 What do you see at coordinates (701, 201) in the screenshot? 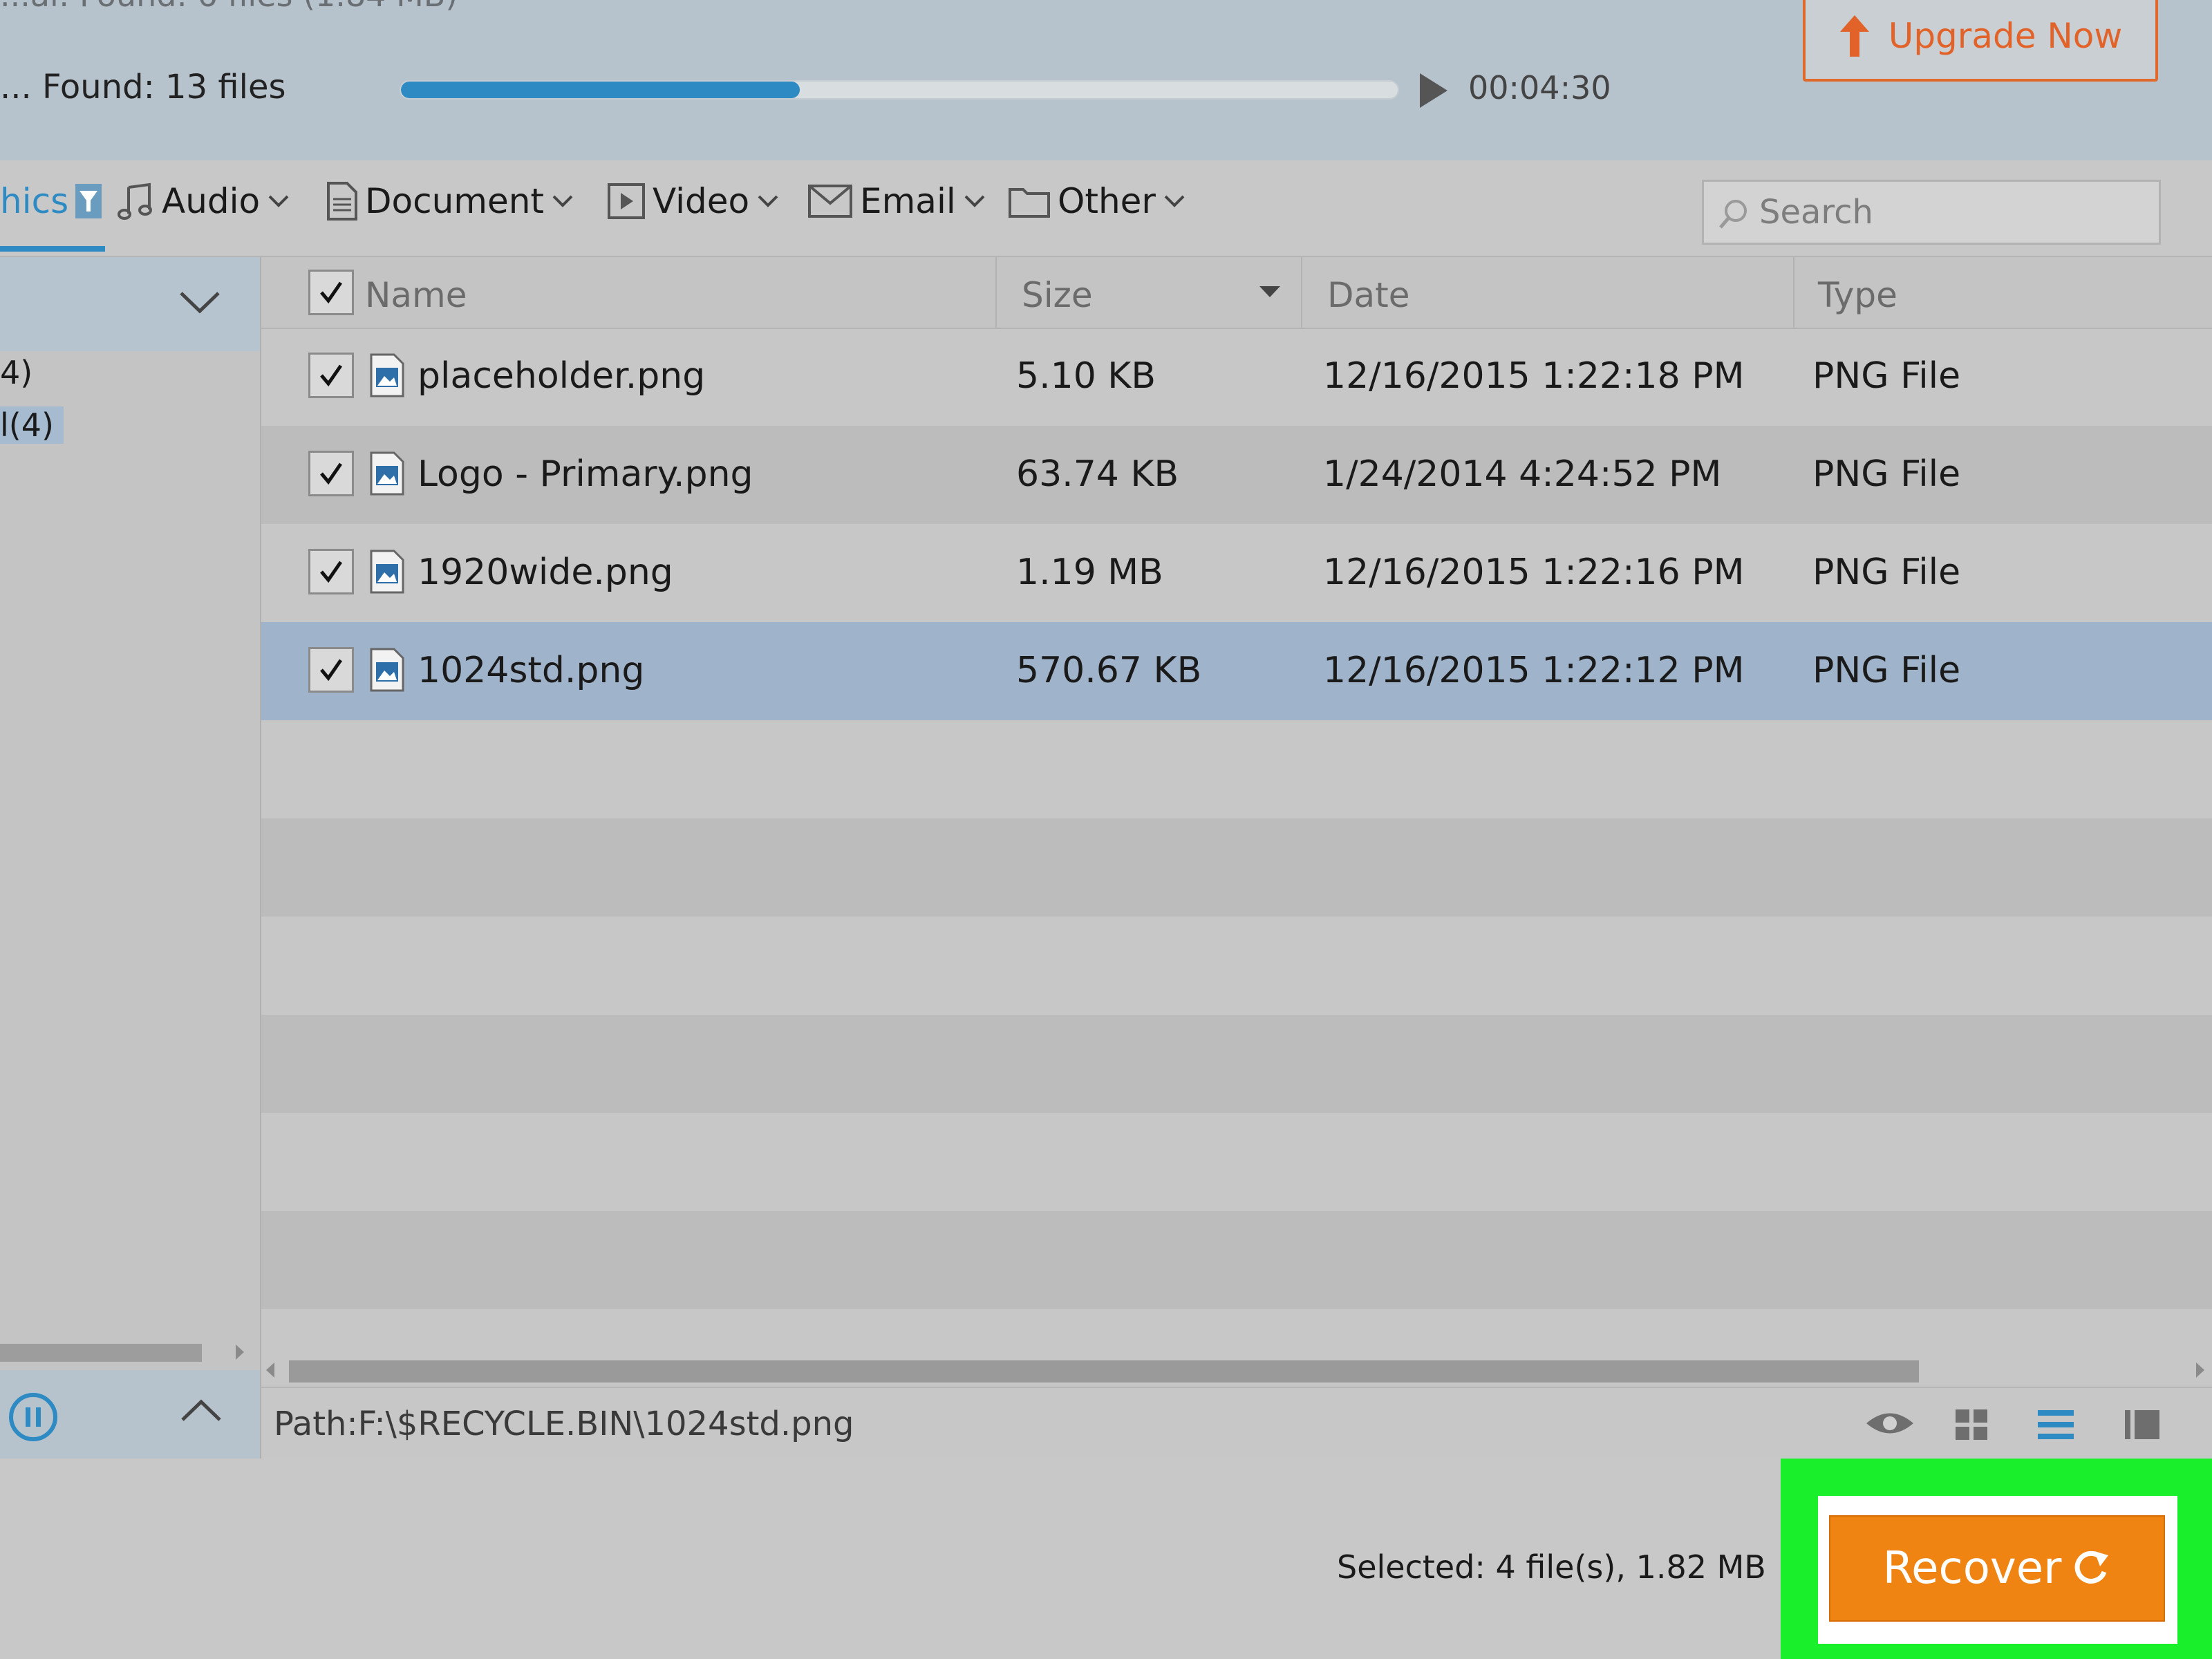
I see `filter-video-label: Video` at bounding box center [701, 201].